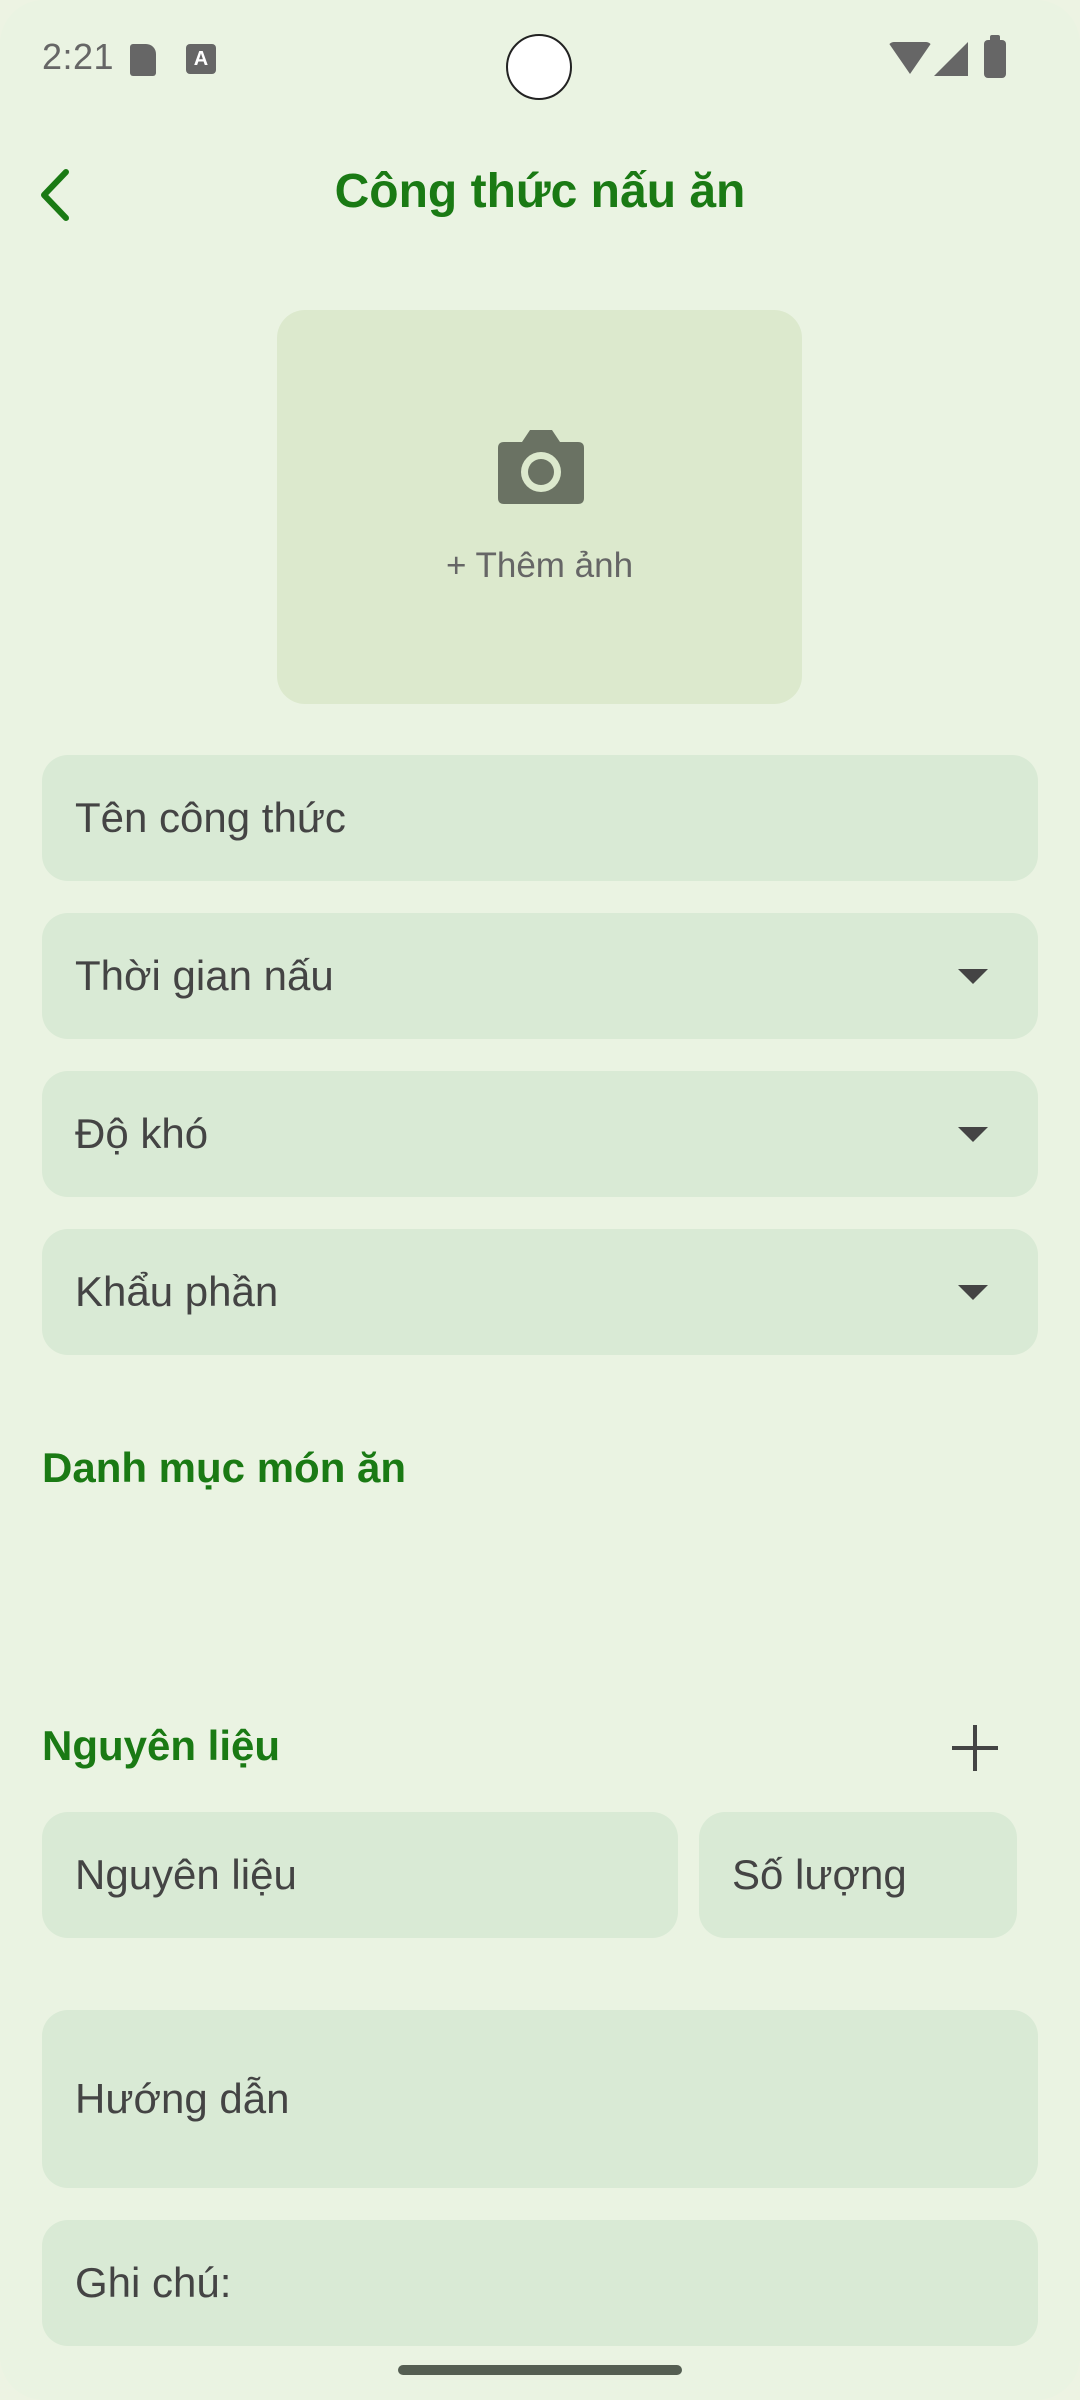 This screenshot has height=2400, width=1080. I want to click on status-bar: 2:21 A, so click(540, 60).